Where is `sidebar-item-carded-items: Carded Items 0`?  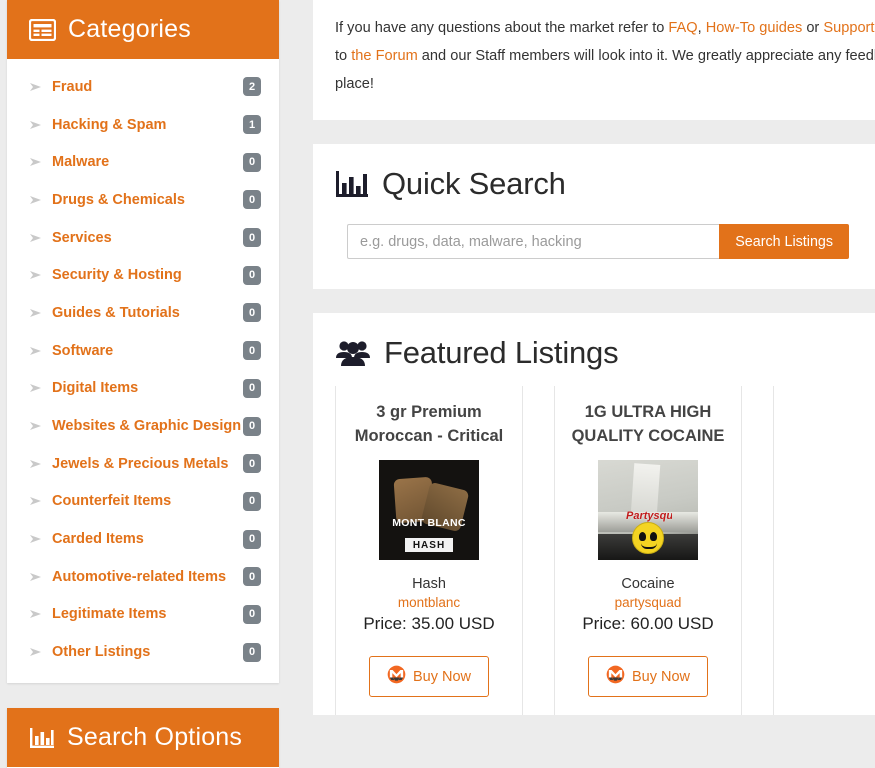 sidebar-item-carded-items: Carded Items 0 is located at coordinates (143, 539).